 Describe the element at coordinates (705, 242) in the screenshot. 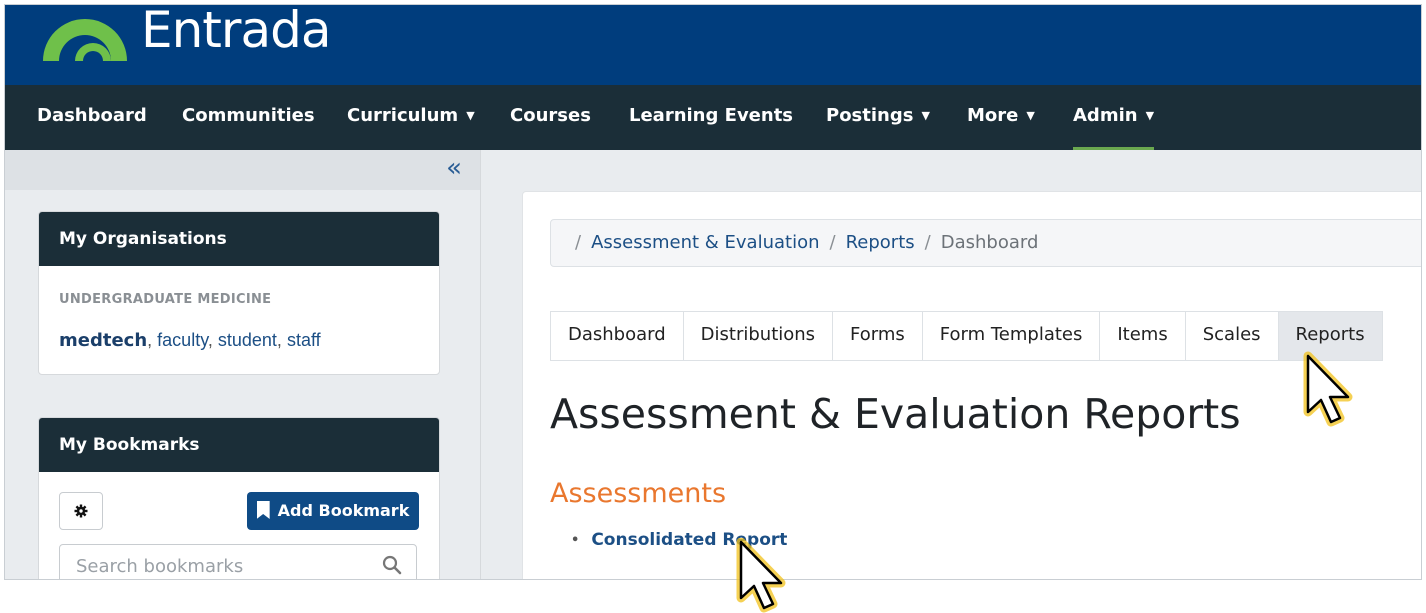

I see `breadcrumb-assessment-evaluation: Assessment & Evaluation` at that location.